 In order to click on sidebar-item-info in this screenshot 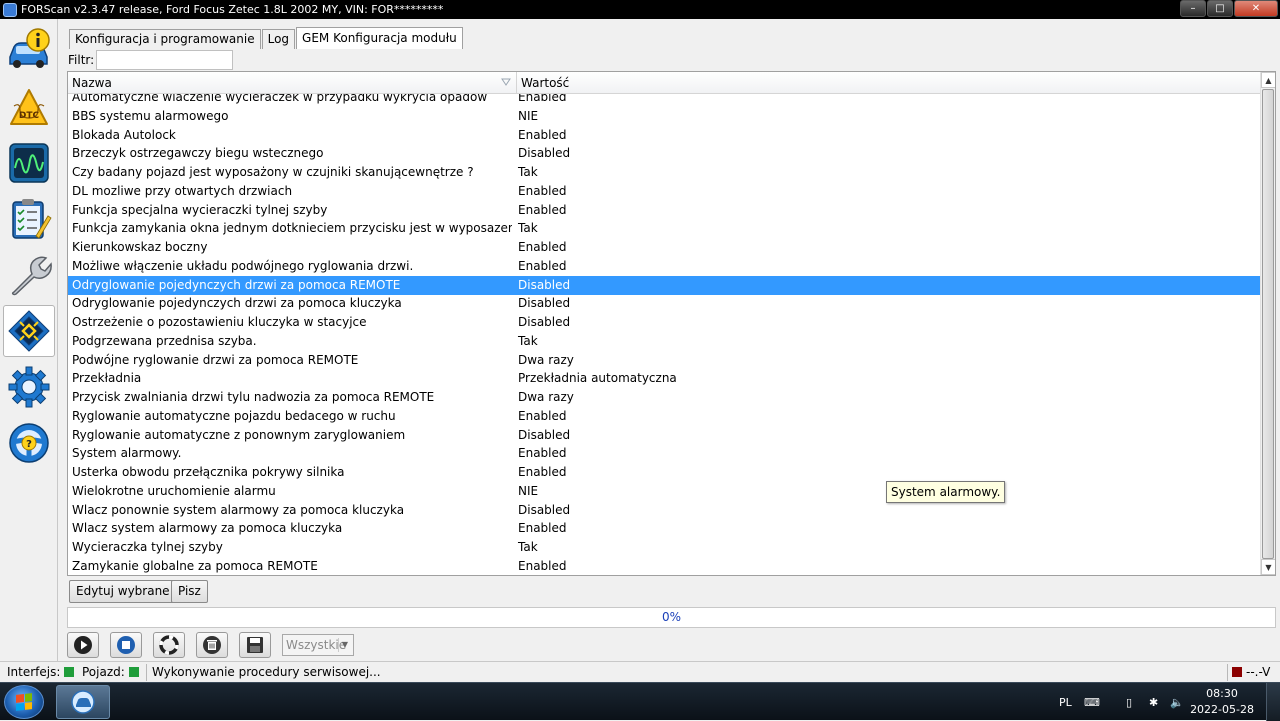, I will do `click(29, 50)`.